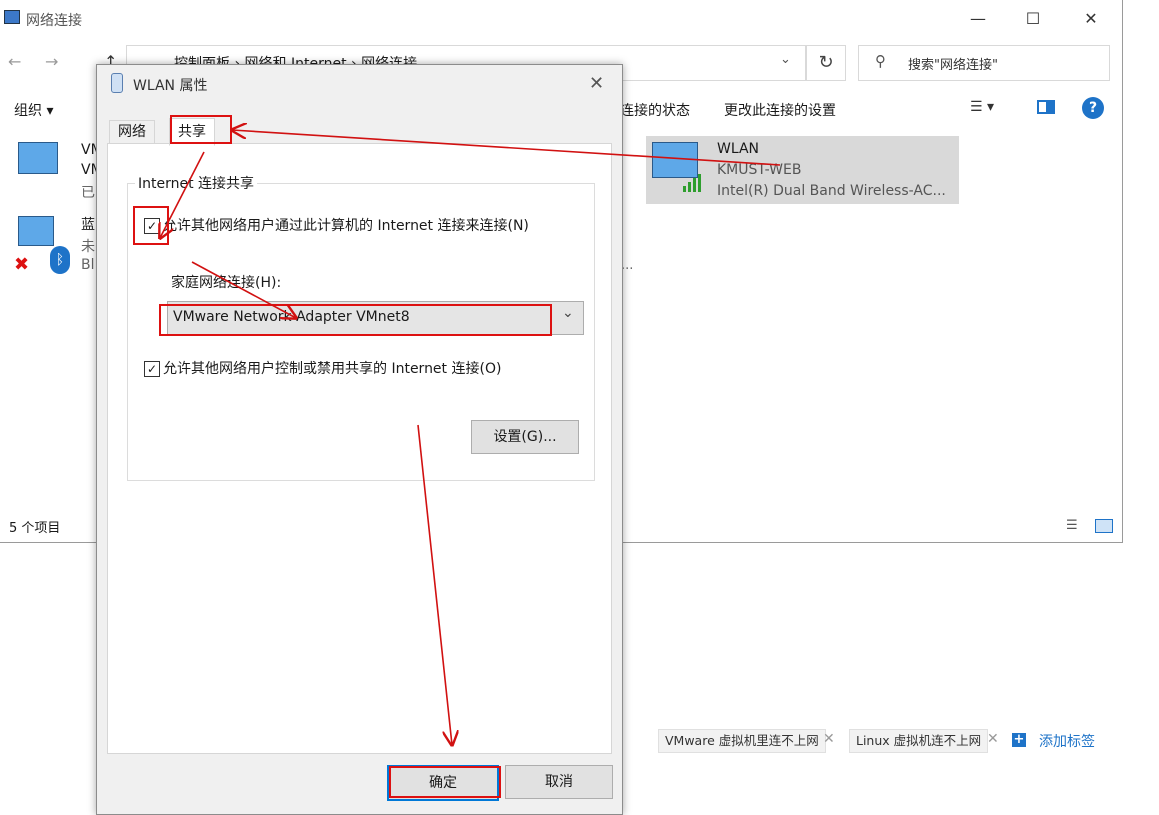 Image resolution: width=1159 pixels, height=815 pixels. What do you see at coordinates (243, 289) in the screenshot?
I see `arrow-to-select` at bounding box center [243, 289].